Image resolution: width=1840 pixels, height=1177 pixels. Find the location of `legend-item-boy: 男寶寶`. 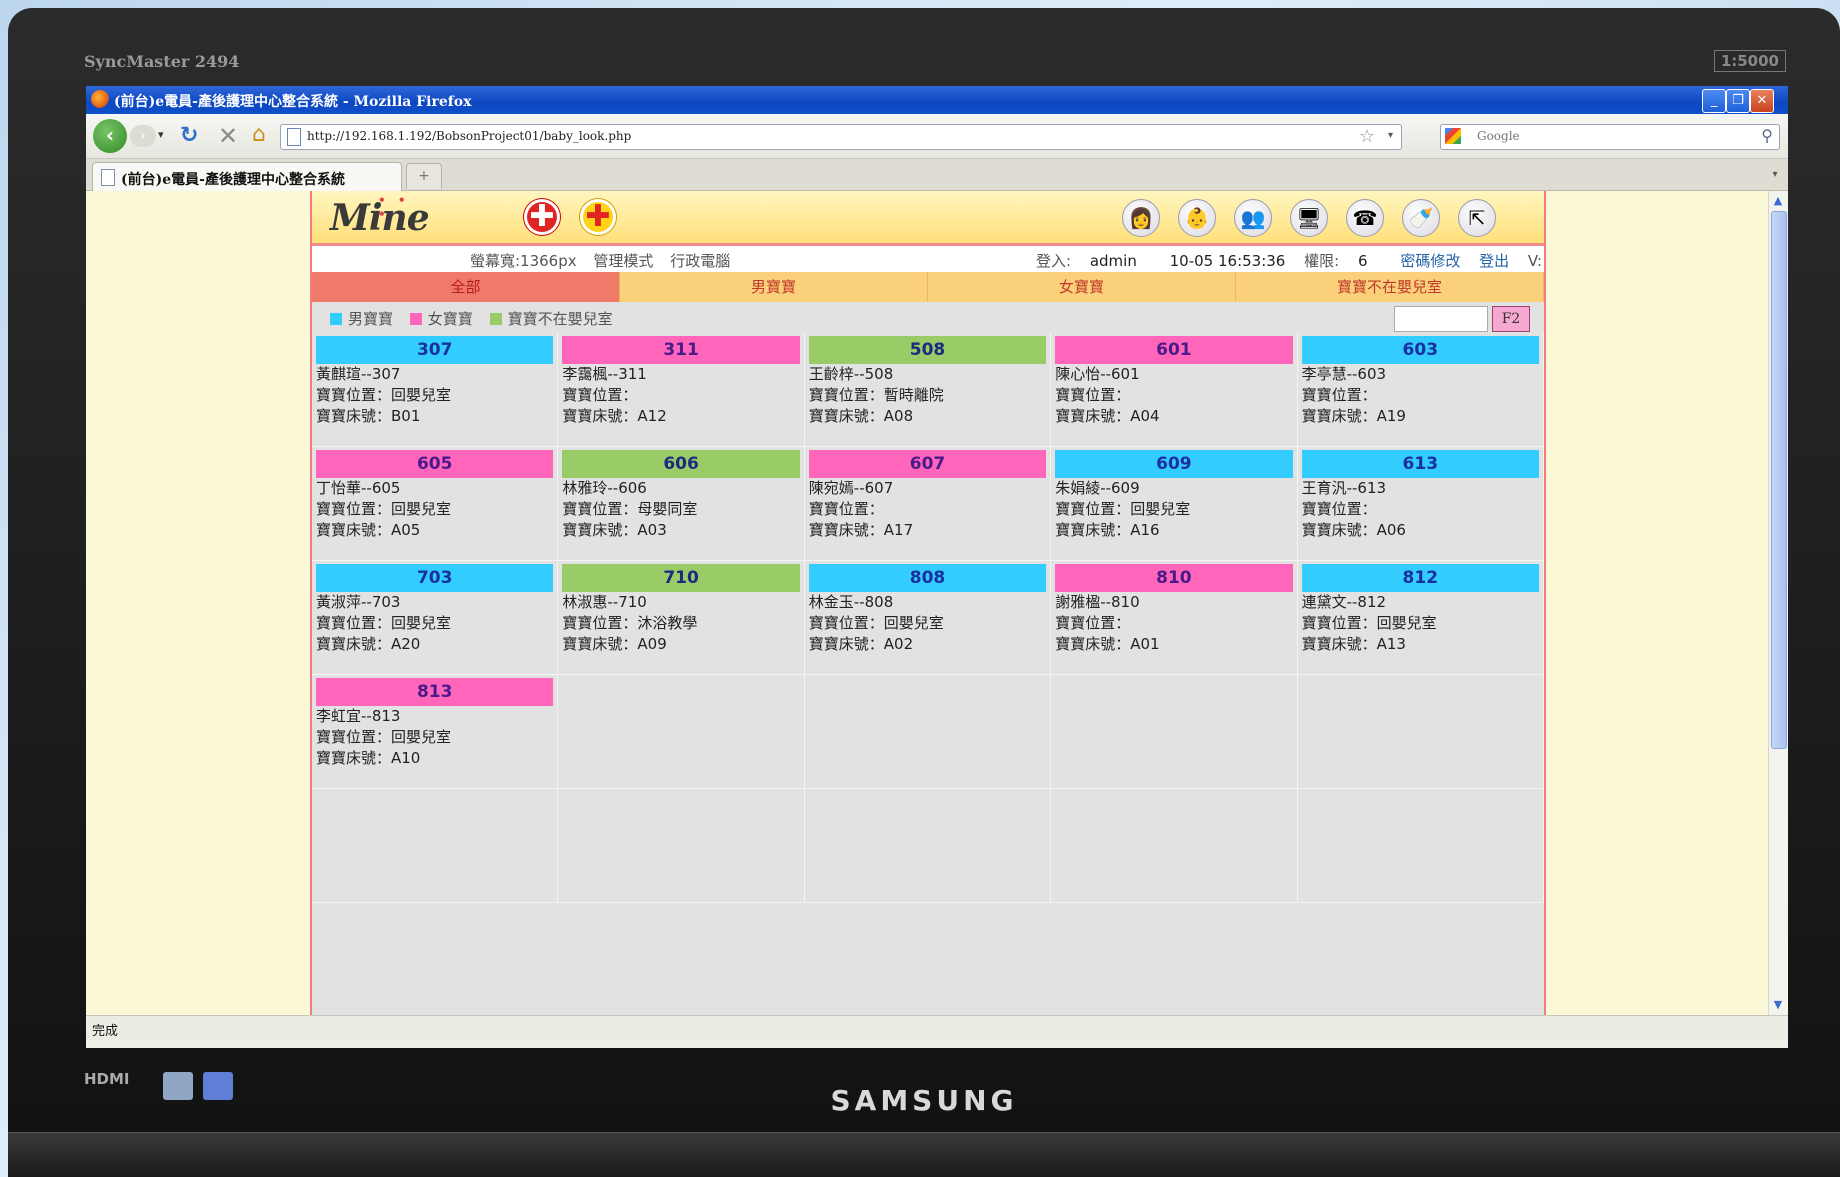

legend-item-boy: 男寶寶 is located at coordinates (361, 319).